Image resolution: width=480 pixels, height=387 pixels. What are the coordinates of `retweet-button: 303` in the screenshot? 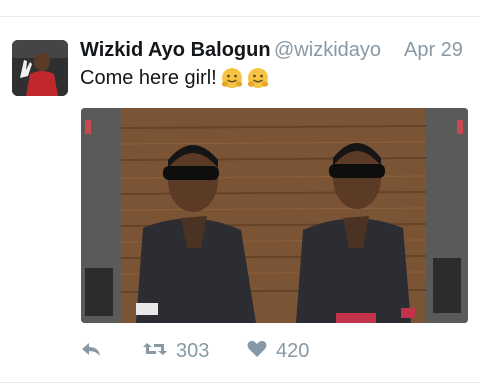 It's located at (175, 351).